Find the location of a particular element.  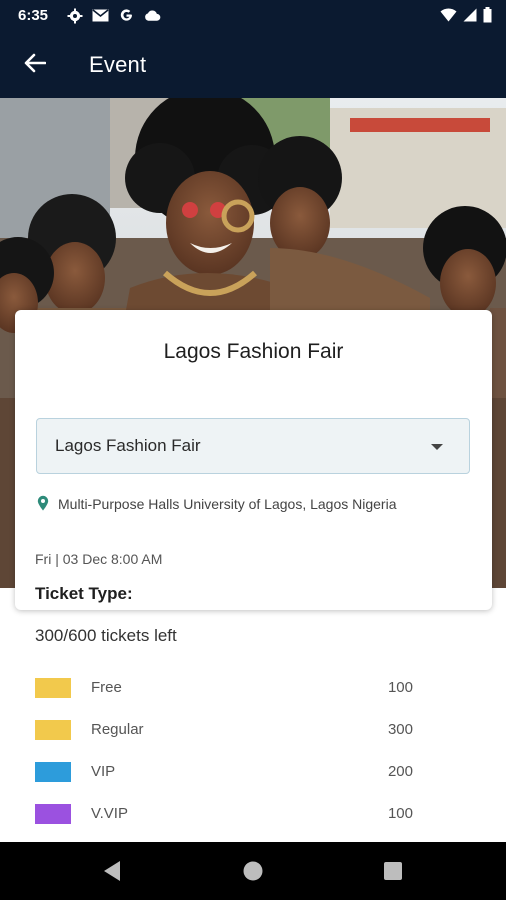

ticket-type-heading: Ticket Type: is located at coordinates (84, 593).